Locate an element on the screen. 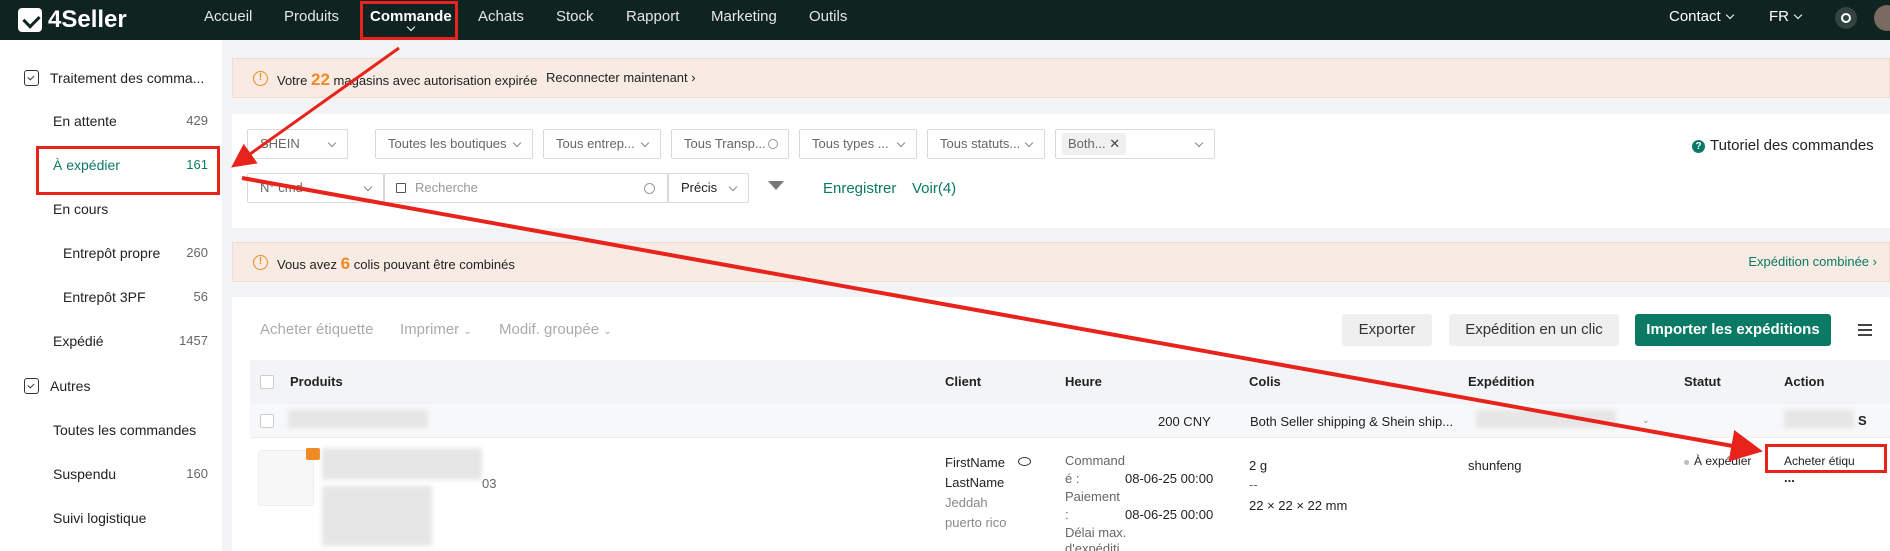 The width and height of the screenshot is (1890, 551). column-settings-icon is located at coordinates (1865, 330).